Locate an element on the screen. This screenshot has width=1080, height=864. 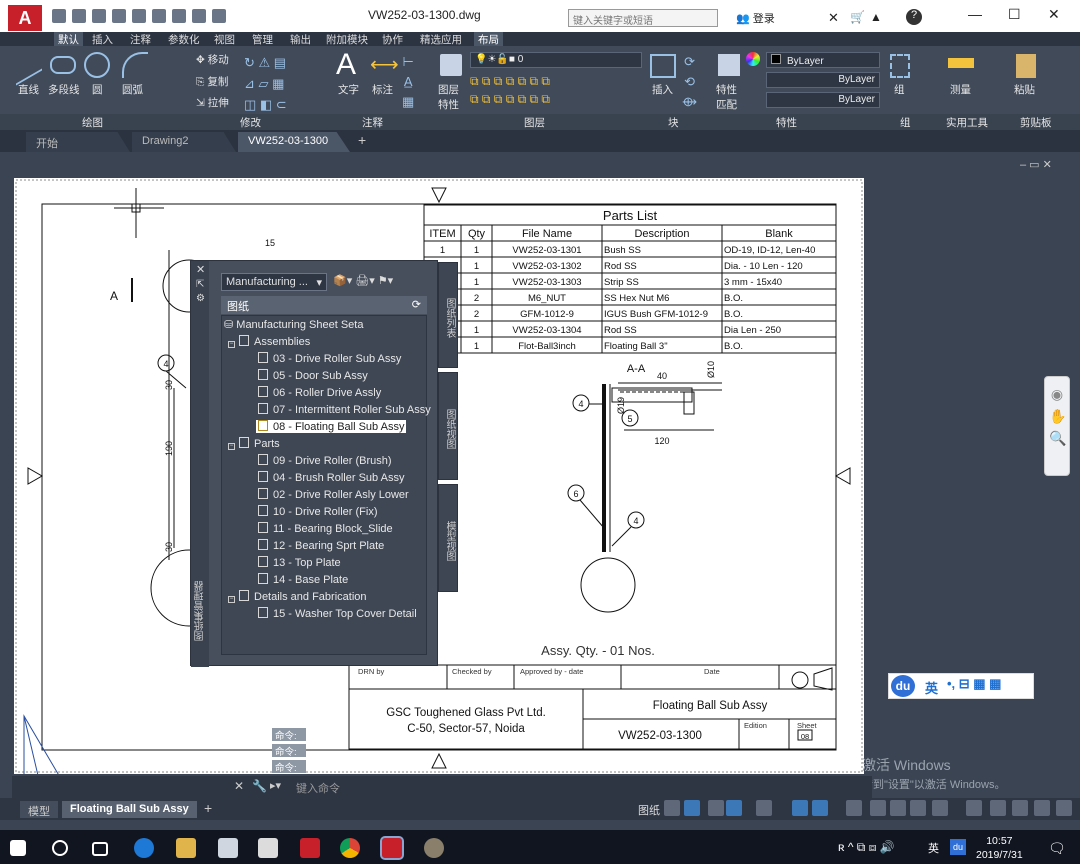
tree-group-parts: − Parts is located at coordinates (254, 443).